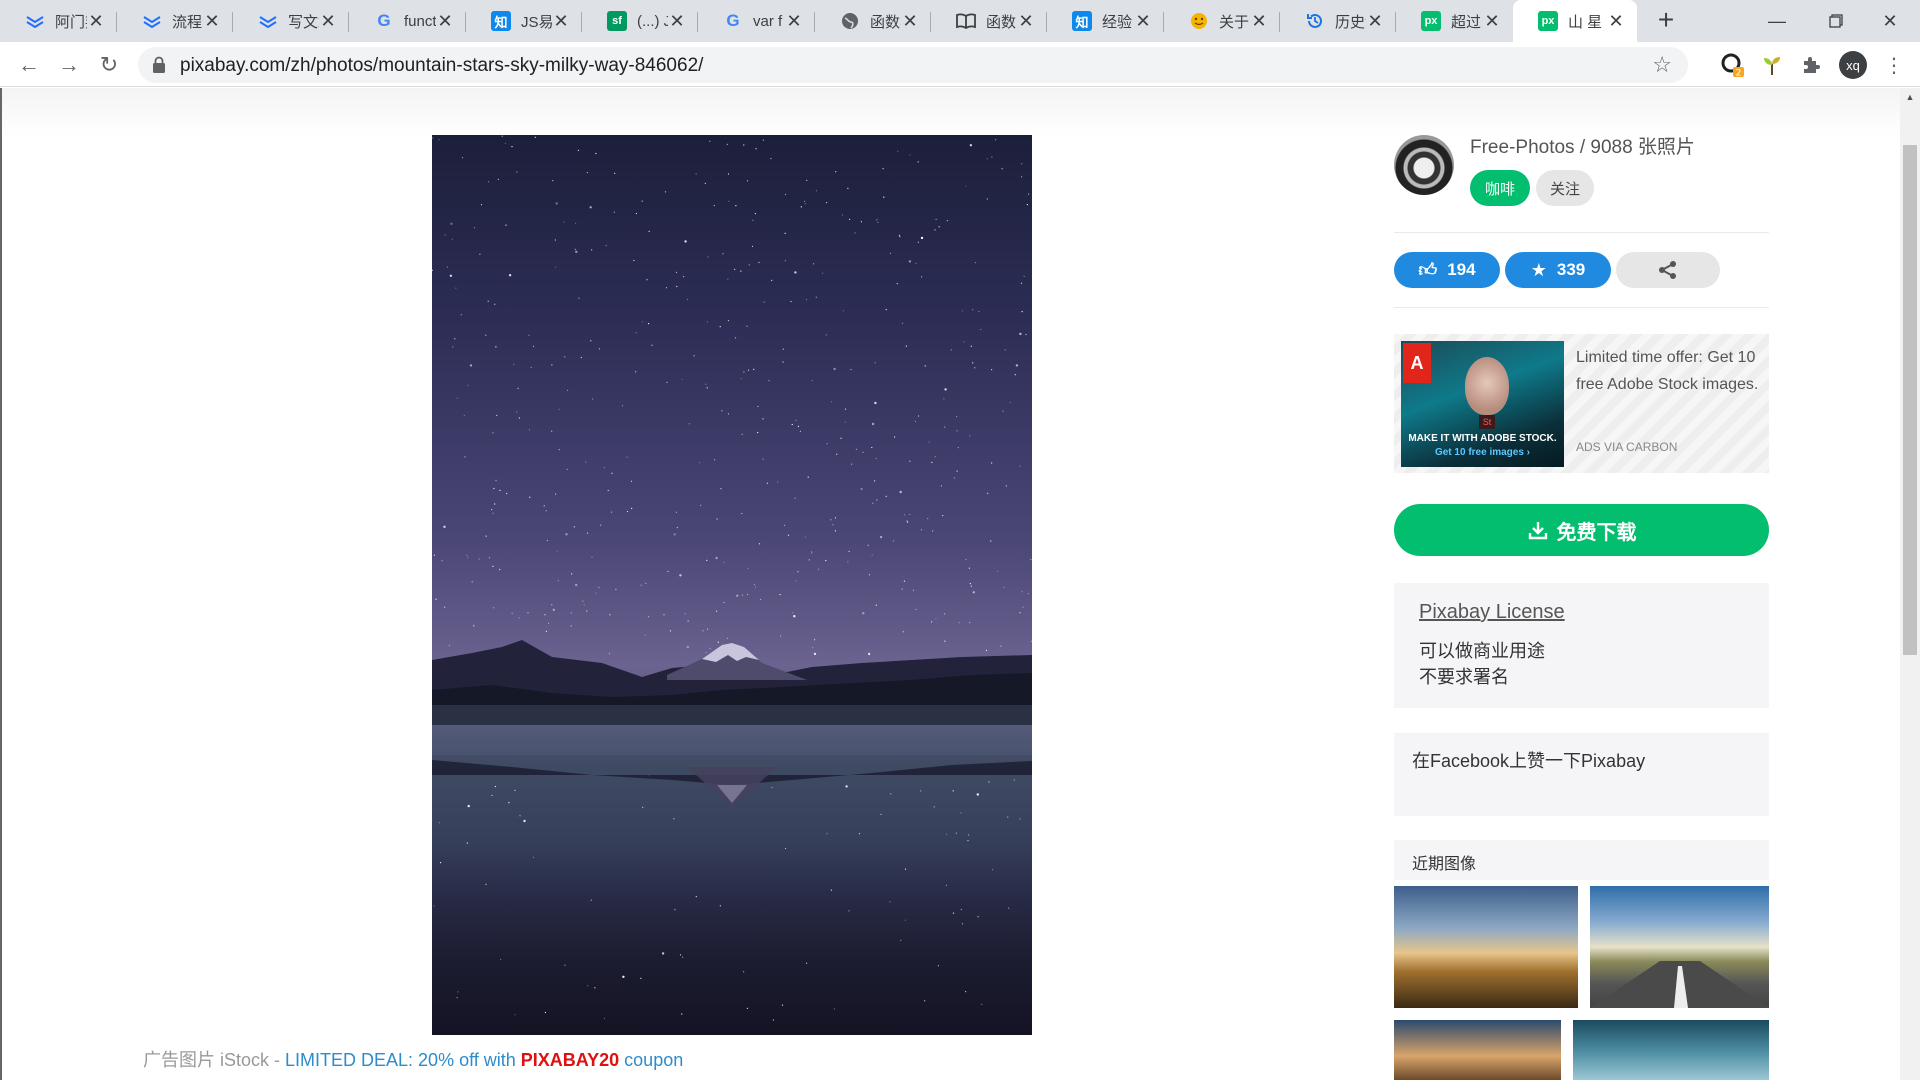 This screenshot has width=1920, height=1080. What do you see at coordinates (29, 65) in the screenshot?
I see `back-button: ←` at bounding box center [29, 65].